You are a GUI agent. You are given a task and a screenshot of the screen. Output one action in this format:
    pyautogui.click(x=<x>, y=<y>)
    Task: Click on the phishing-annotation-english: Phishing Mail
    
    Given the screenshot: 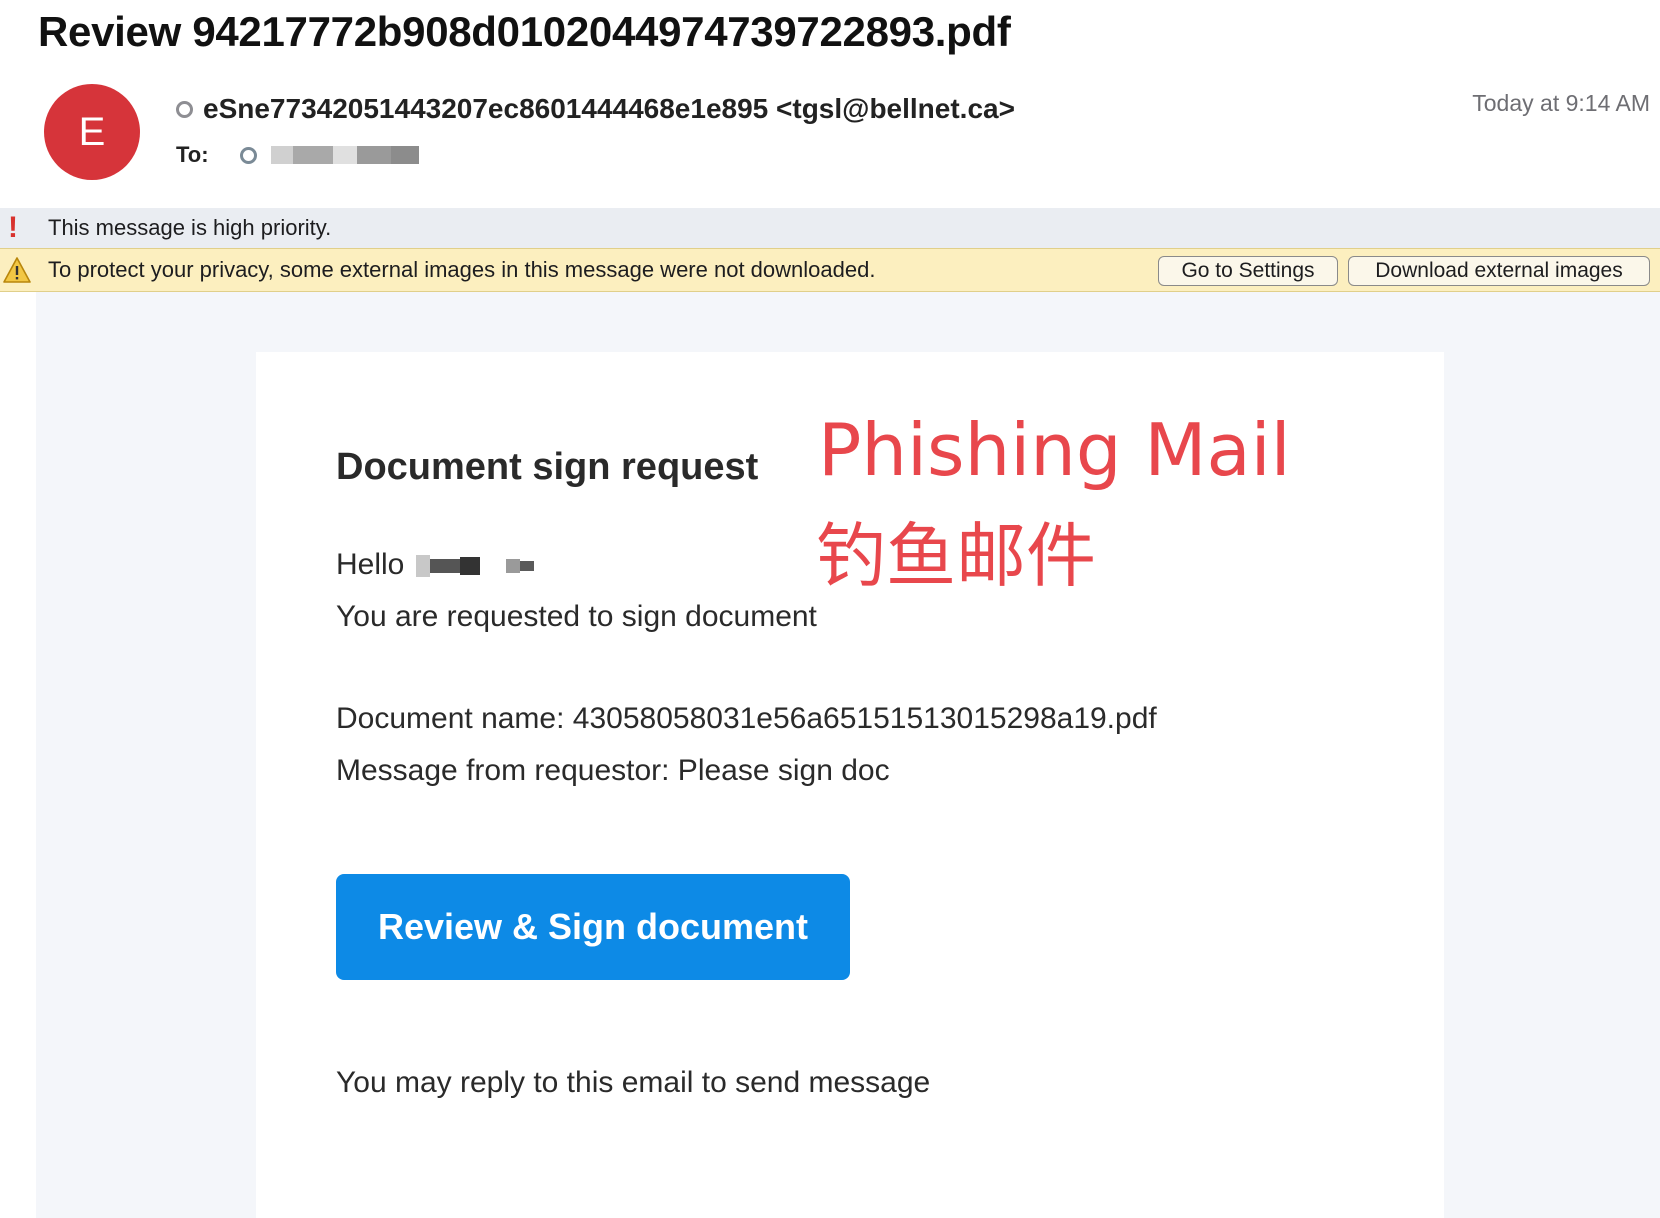 What is the action you would take?
    pyautogui.click(x=1054, y=450)
    